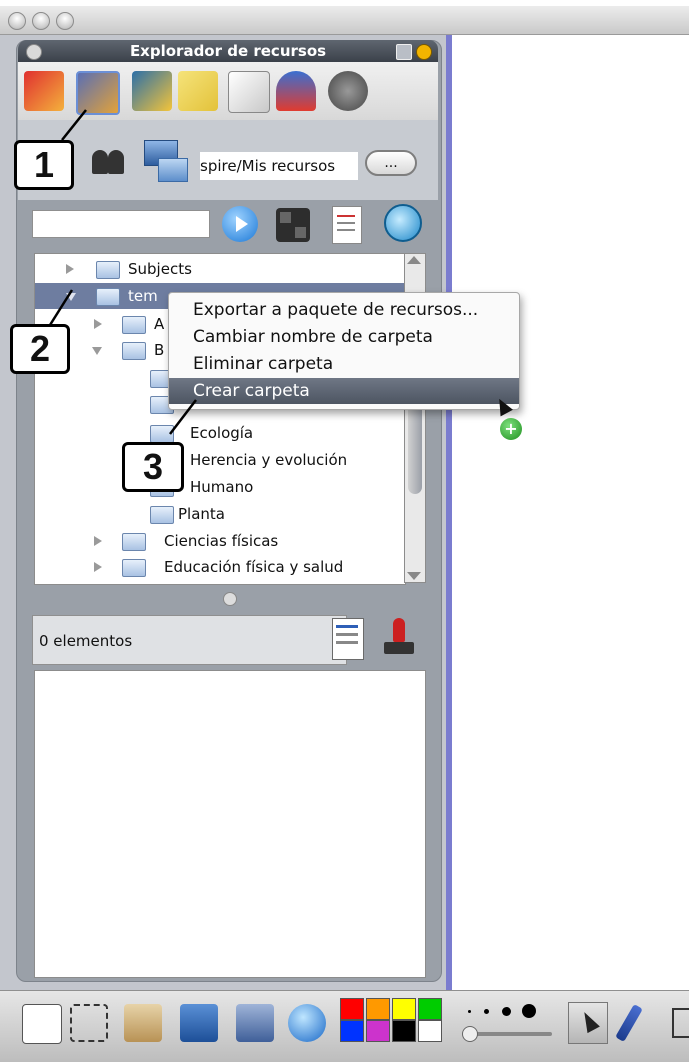 The image size is (689, 1062). Describe the element at coordinates (430, 1009) in the screenshot. I see `color-swatch-green` at that location.